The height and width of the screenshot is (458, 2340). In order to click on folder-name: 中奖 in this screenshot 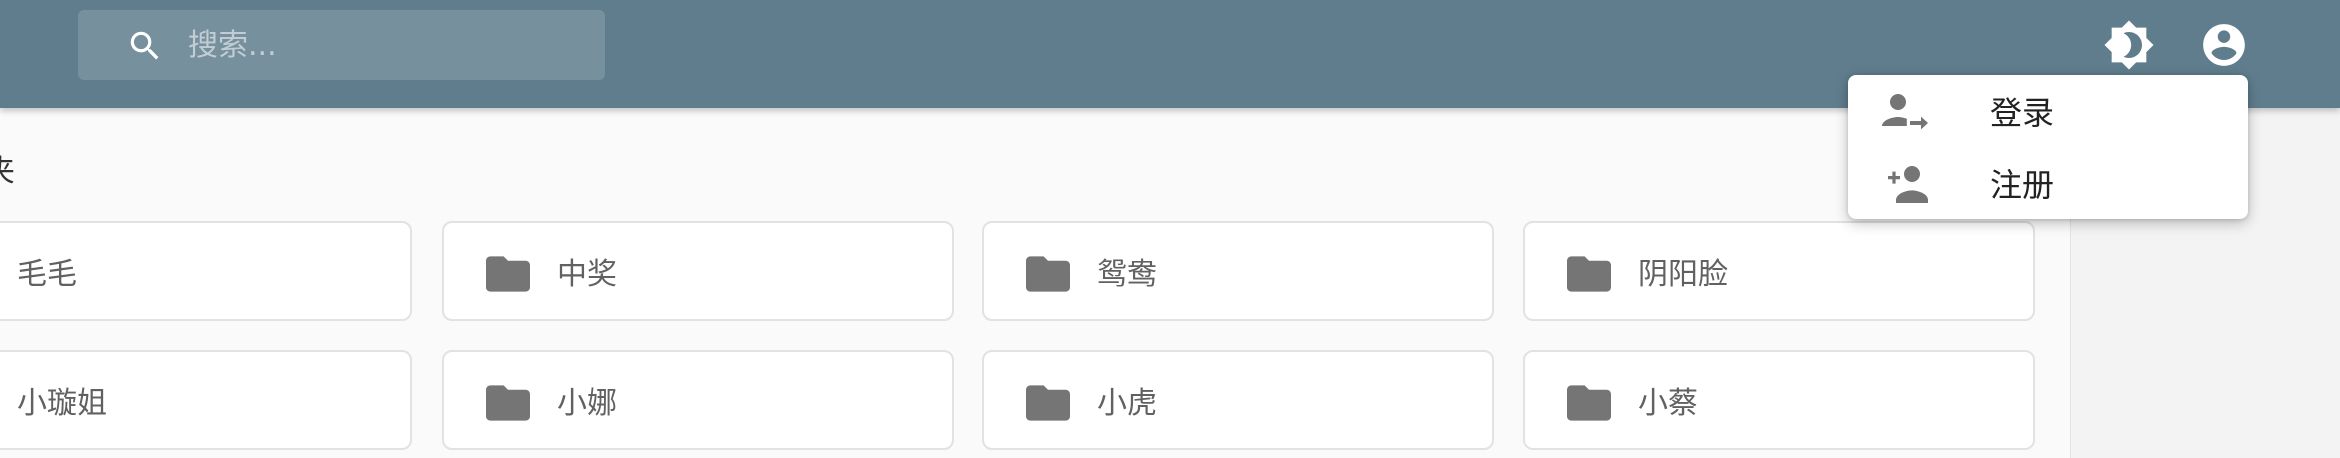, I will do `click(587, 274)`.